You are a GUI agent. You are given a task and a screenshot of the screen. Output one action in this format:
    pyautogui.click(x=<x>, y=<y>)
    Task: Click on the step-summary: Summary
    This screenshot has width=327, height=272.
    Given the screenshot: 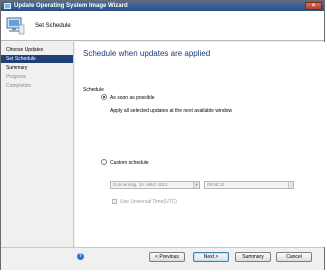 What is the action you would take?
    pyautogui.click(x=37, y=68)
    